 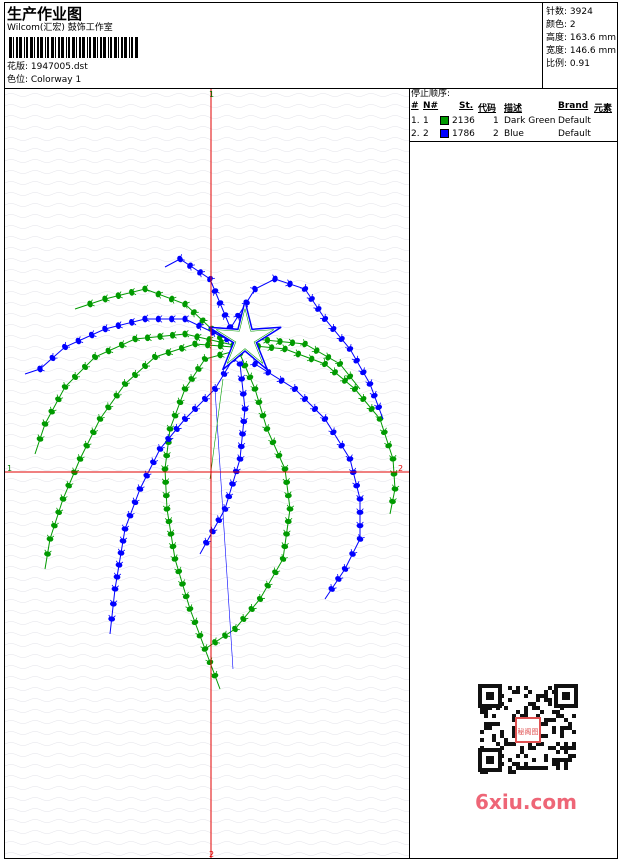 I want to click on panel-divider, so click(x=409, y=473).